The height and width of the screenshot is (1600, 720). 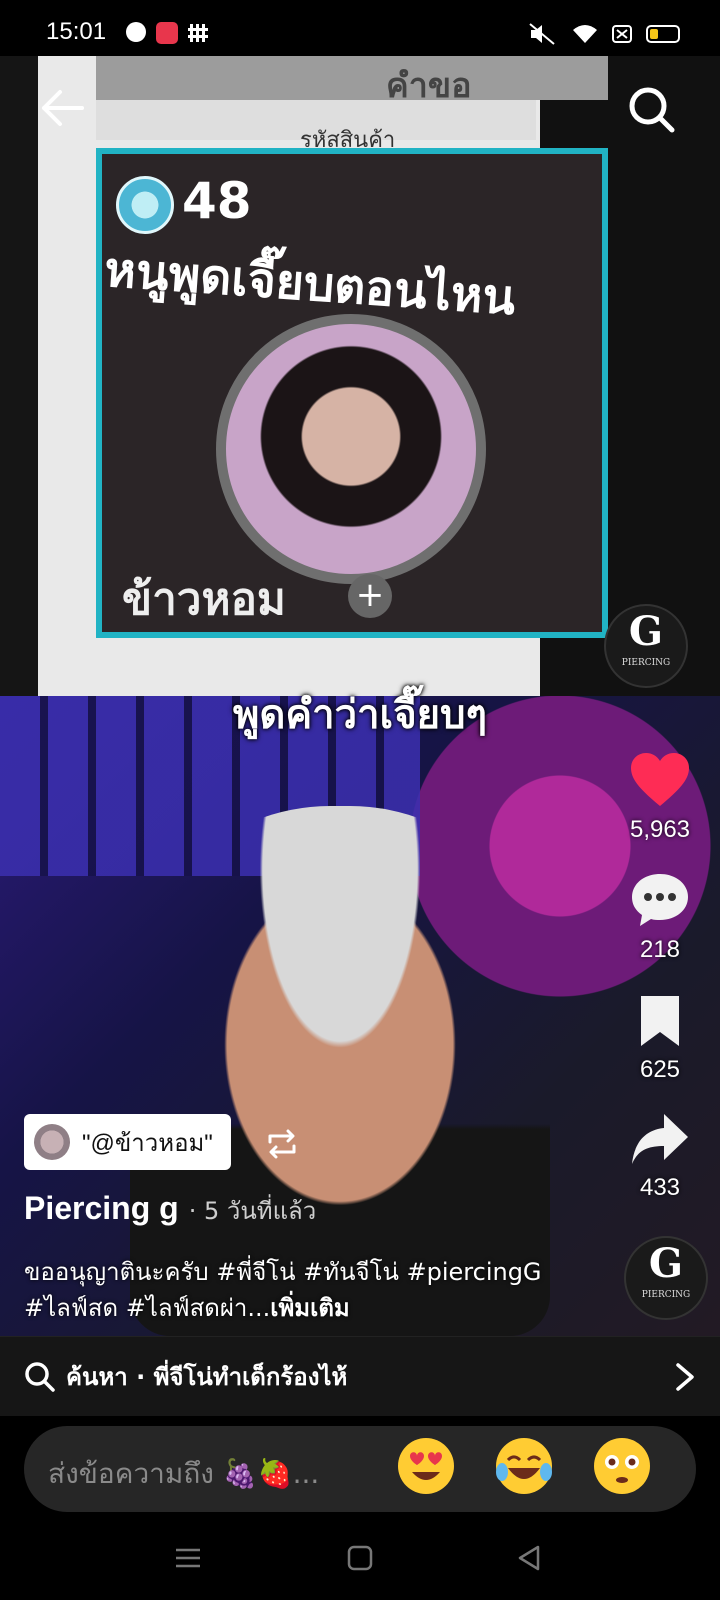 I want to click on profile-name: ข้าวหอม, so click(x=204, y=599).